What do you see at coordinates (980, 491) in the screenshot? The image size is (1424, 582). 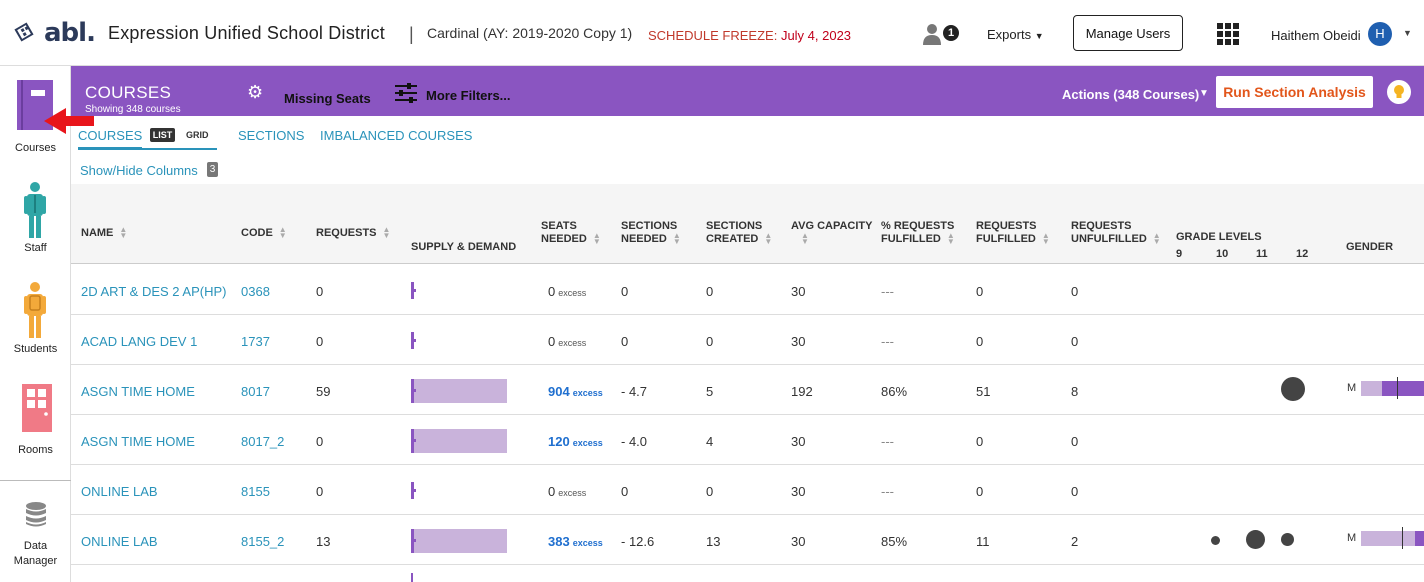 I see `fulfilled-value: 0` at bounding box center [980, 491].